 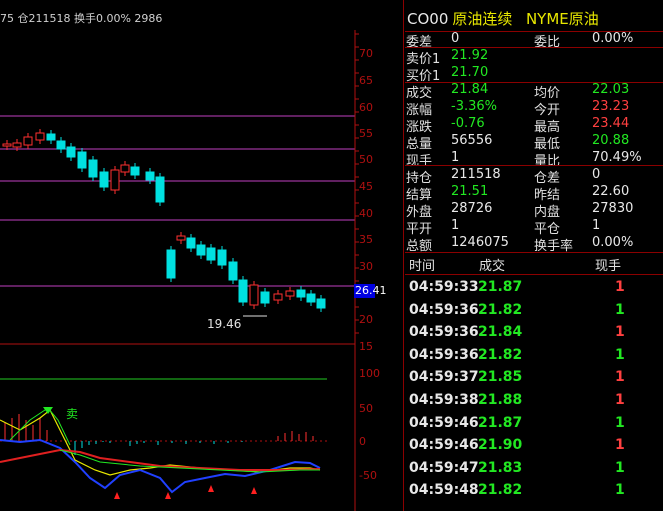 I want to click on quote-value: 70.49%, so click(x=617, y=157).